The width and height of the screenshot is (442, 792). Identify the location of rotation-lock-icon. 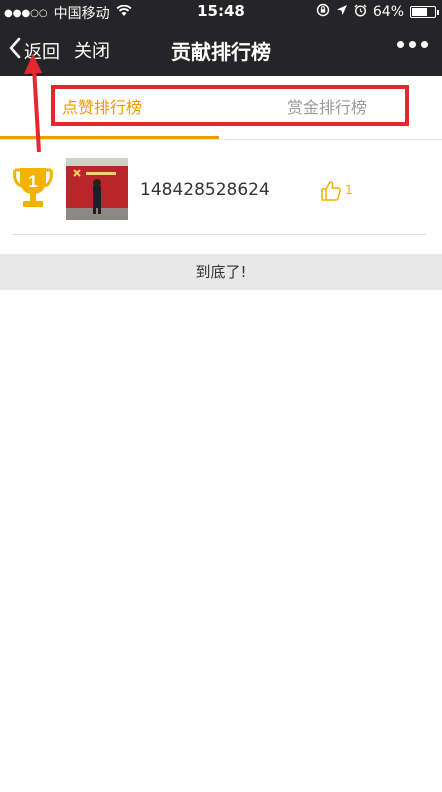
(323, 12).